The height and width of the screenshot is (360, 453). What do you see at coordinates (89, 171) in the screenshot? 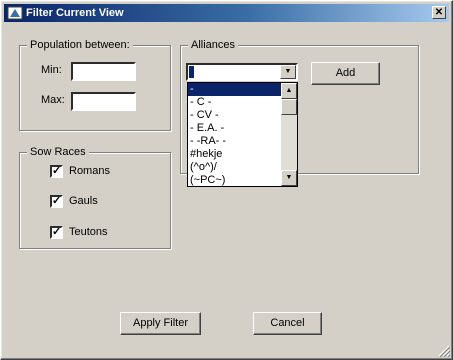
I see `race-label-romans: Romans` at bounding box center [89, 171].